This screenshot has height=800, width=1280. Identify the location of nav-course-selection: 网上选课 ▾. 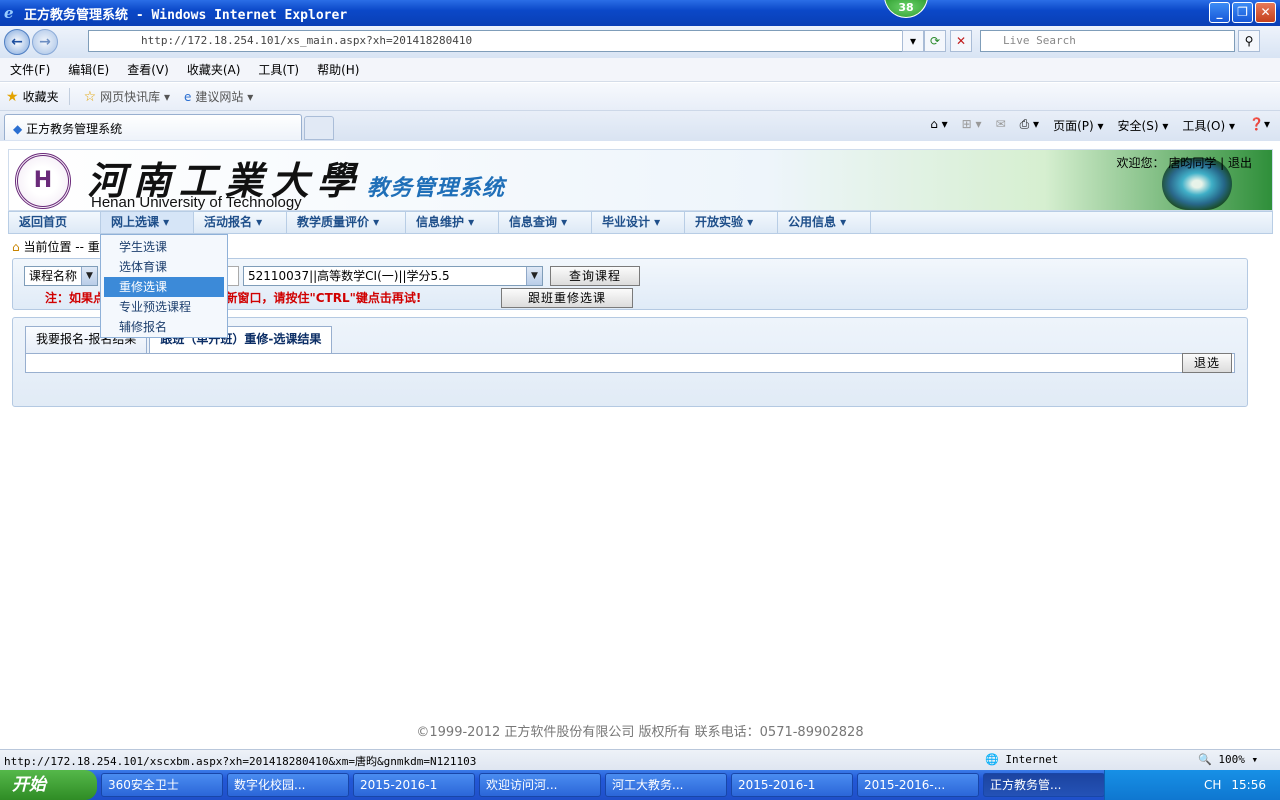
(147, 222).